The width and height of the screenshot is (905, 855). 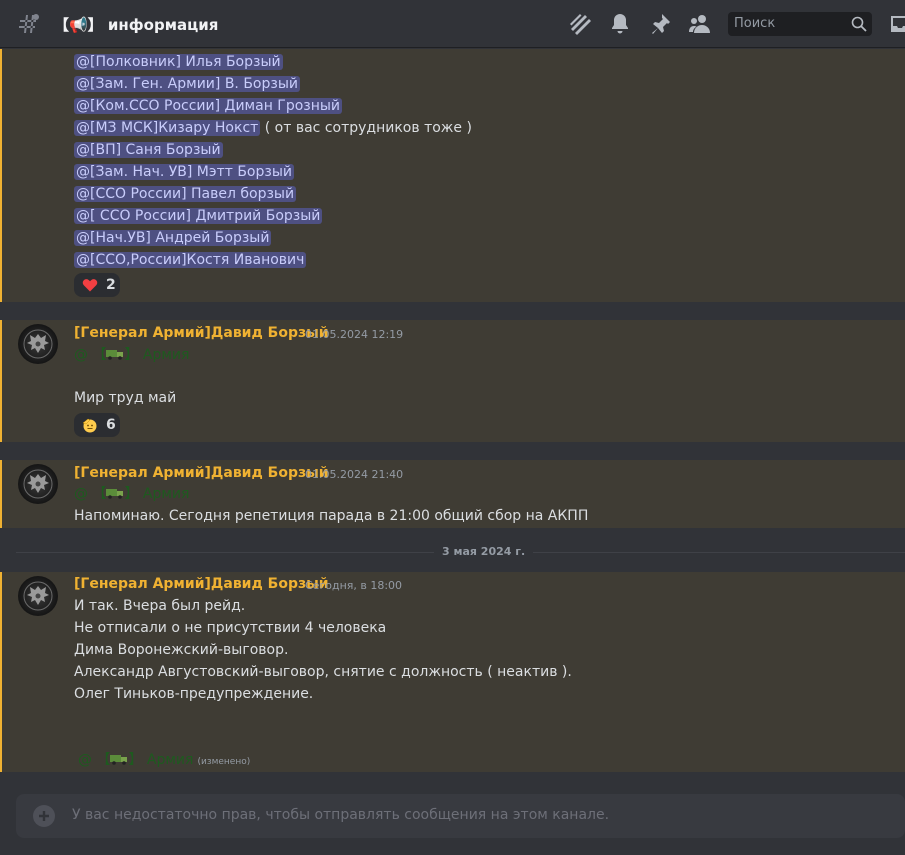 I want to click on channel-header: 【📢】 информация Поиск, so click(x=452, y=24).